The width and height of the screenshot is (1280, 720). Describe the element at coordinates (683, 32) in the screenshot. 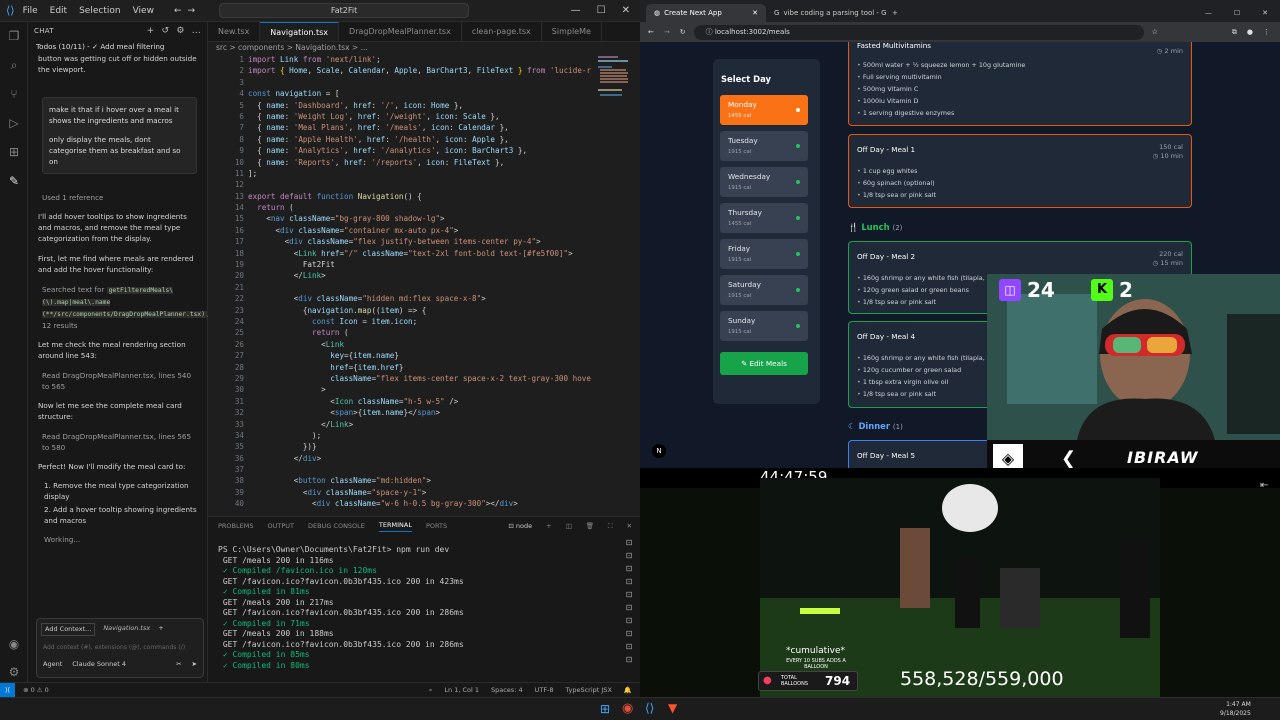

I see `reload-icon: ↻` at that location.